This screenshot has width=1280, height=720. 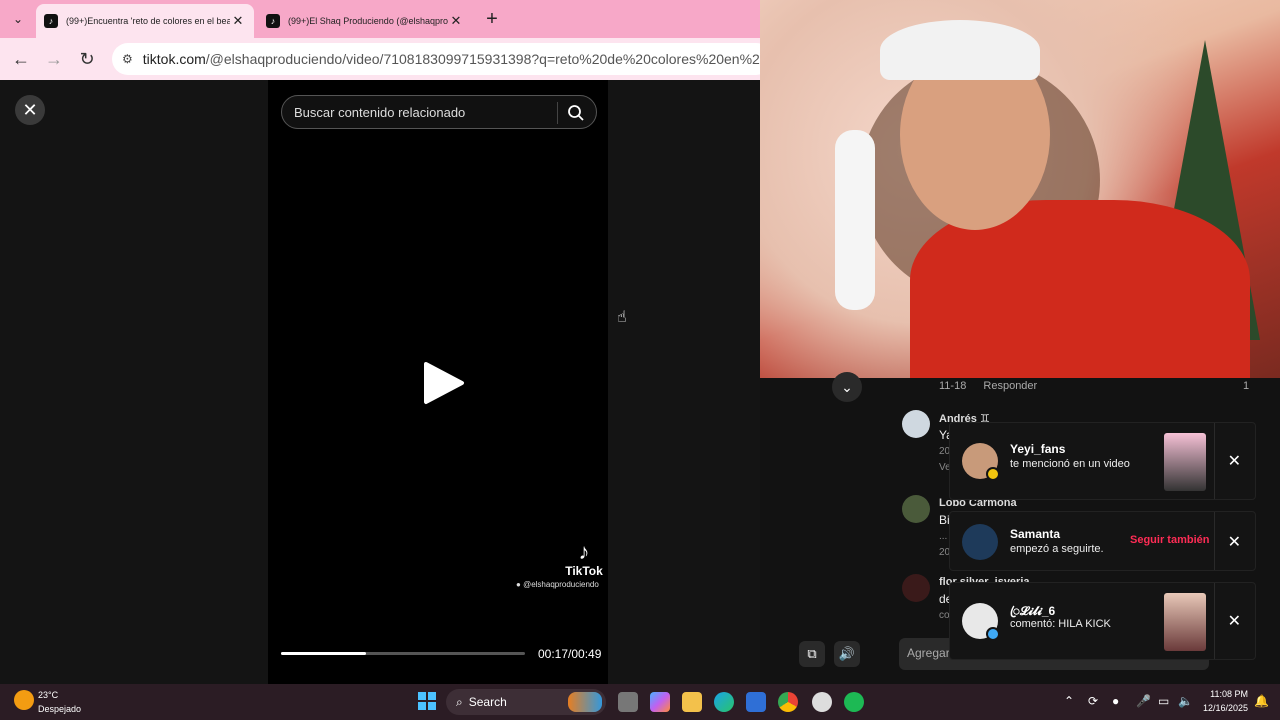 I want to click on cursor-hand-icon: ☝, so click(x=622, y=317).